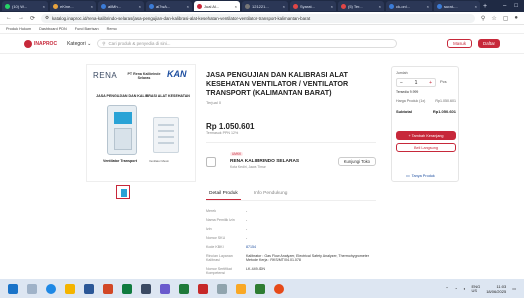 This screenshot has width=524, height=298. What do you see at coordinates (21, 18) in the screenshot?
I see `forward-icon: →` at bounding box center [21, 18].